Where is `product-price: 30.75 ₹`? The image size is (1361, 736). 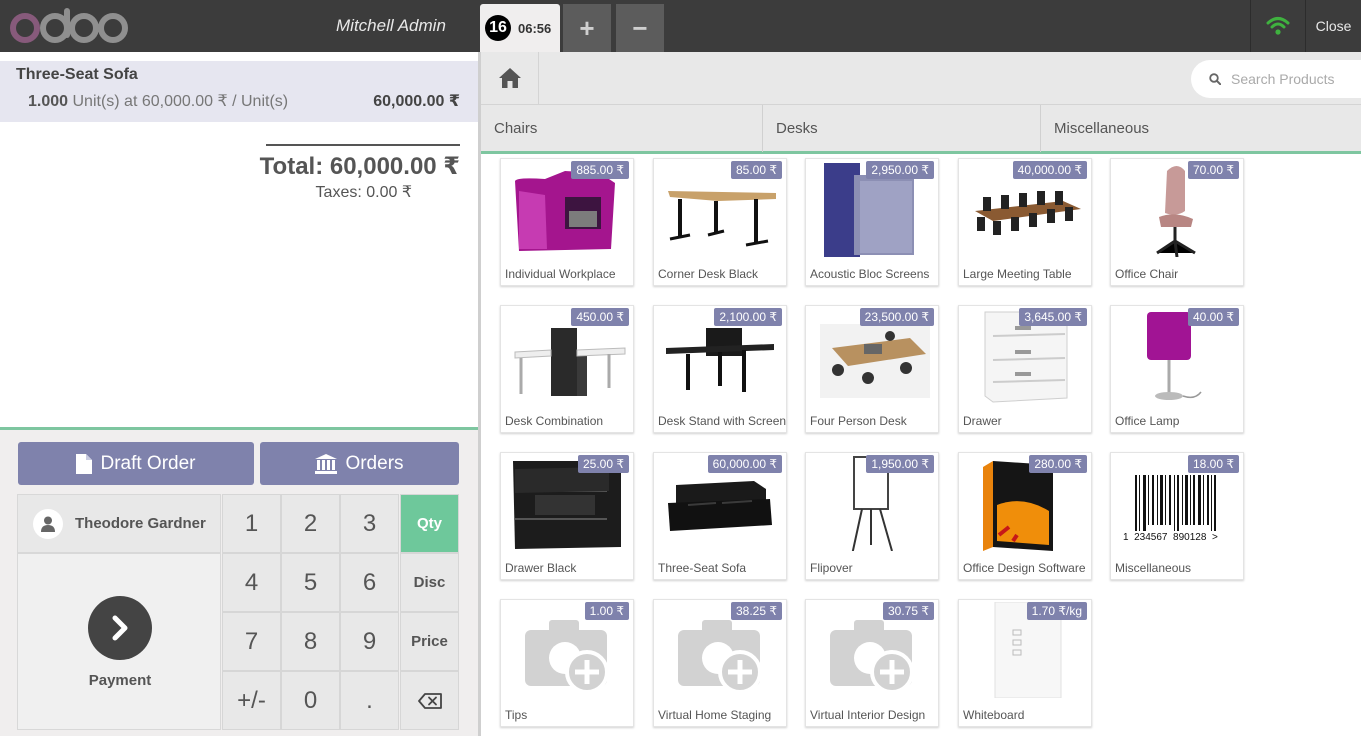 product-price: 30.75 ₹ is located at coordinates (908, 611).